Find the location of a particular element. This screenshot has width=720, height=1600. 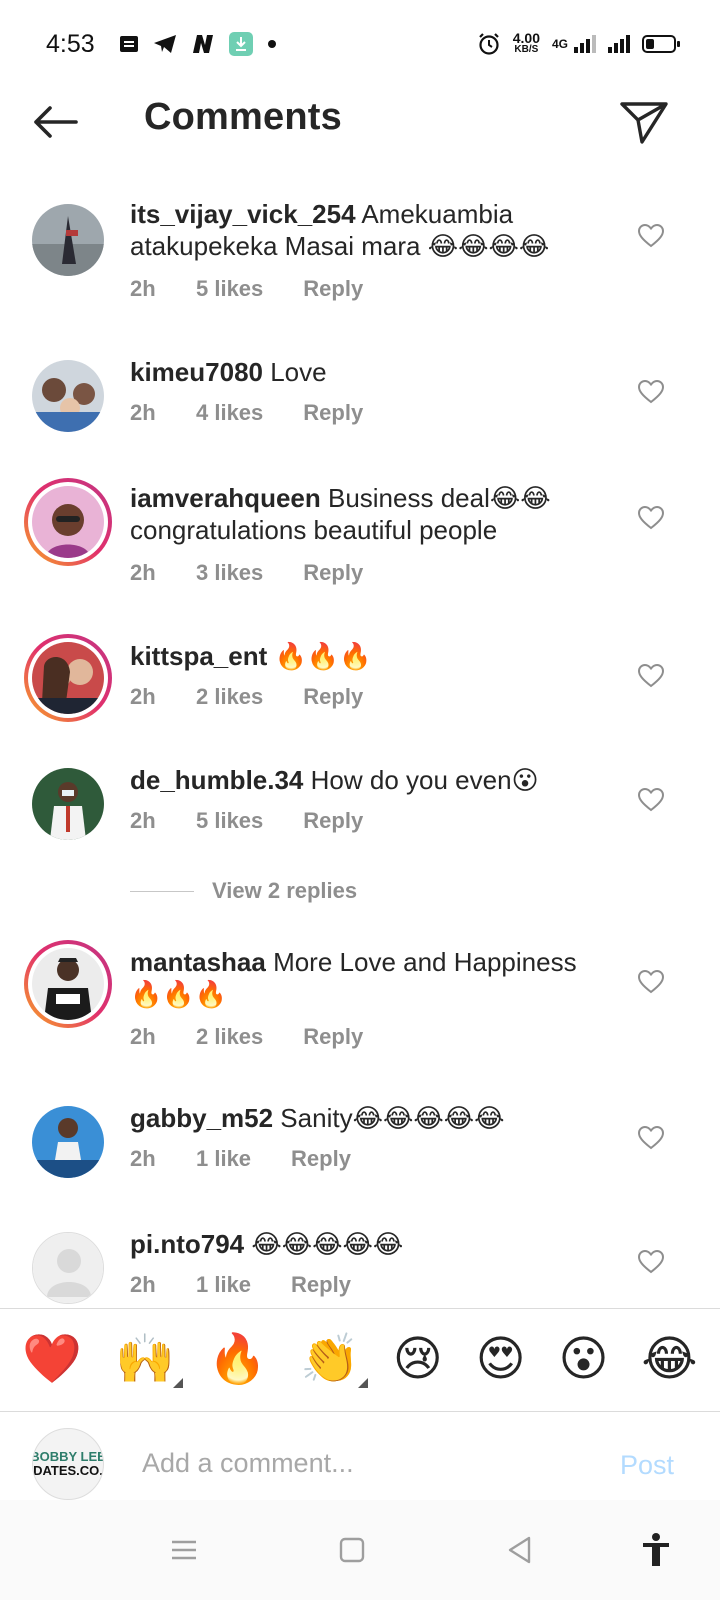

emoji-crying-button: 😢 is located at coordinates (418, 1360).